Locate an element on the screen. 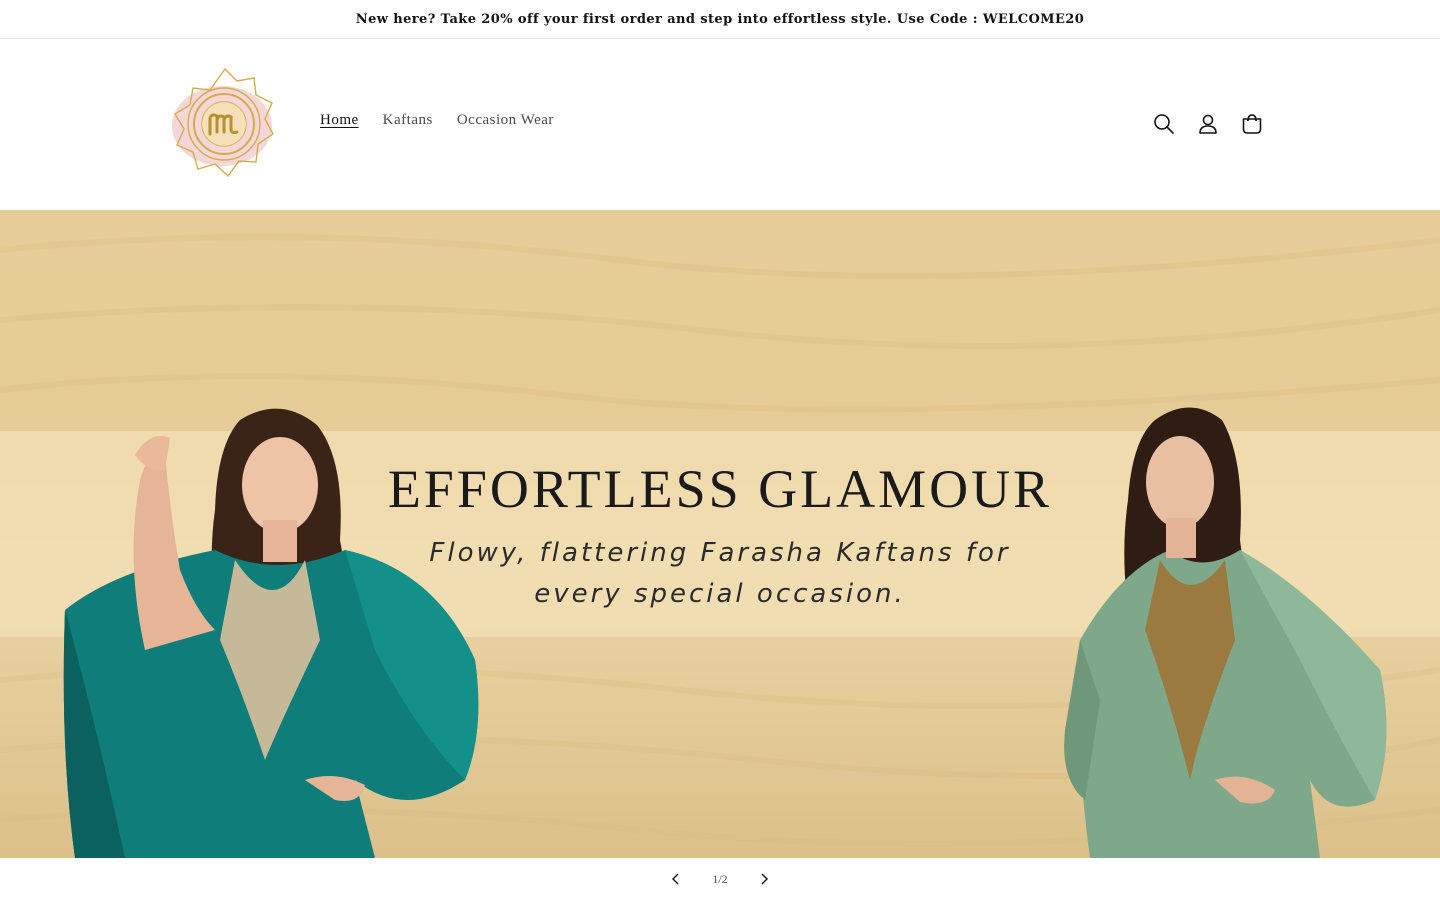 The image size is (1440, 900). search-icon is located at coordinates (1164, 124).